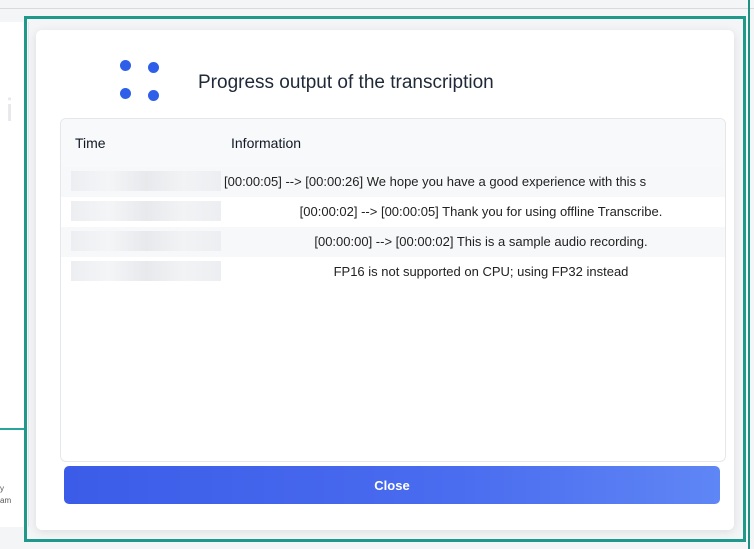 The height and width of the screenshot is (549, 754). Describe the element at coordinates (393, 143) in the screenshot. I see `table-header: Time Information` at that location.